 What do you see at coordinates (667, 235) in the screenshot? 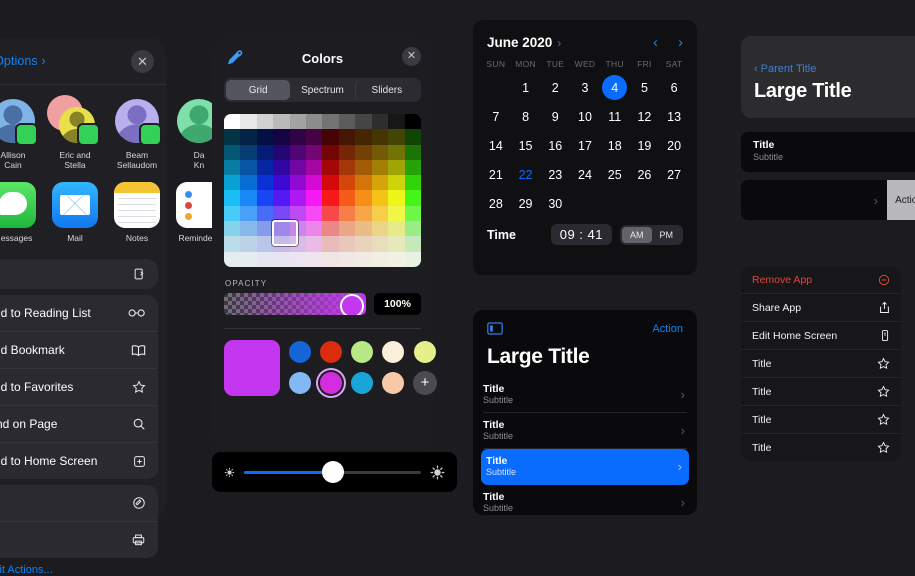
I see `pm-option: PM` at bounding box center [667, 235].